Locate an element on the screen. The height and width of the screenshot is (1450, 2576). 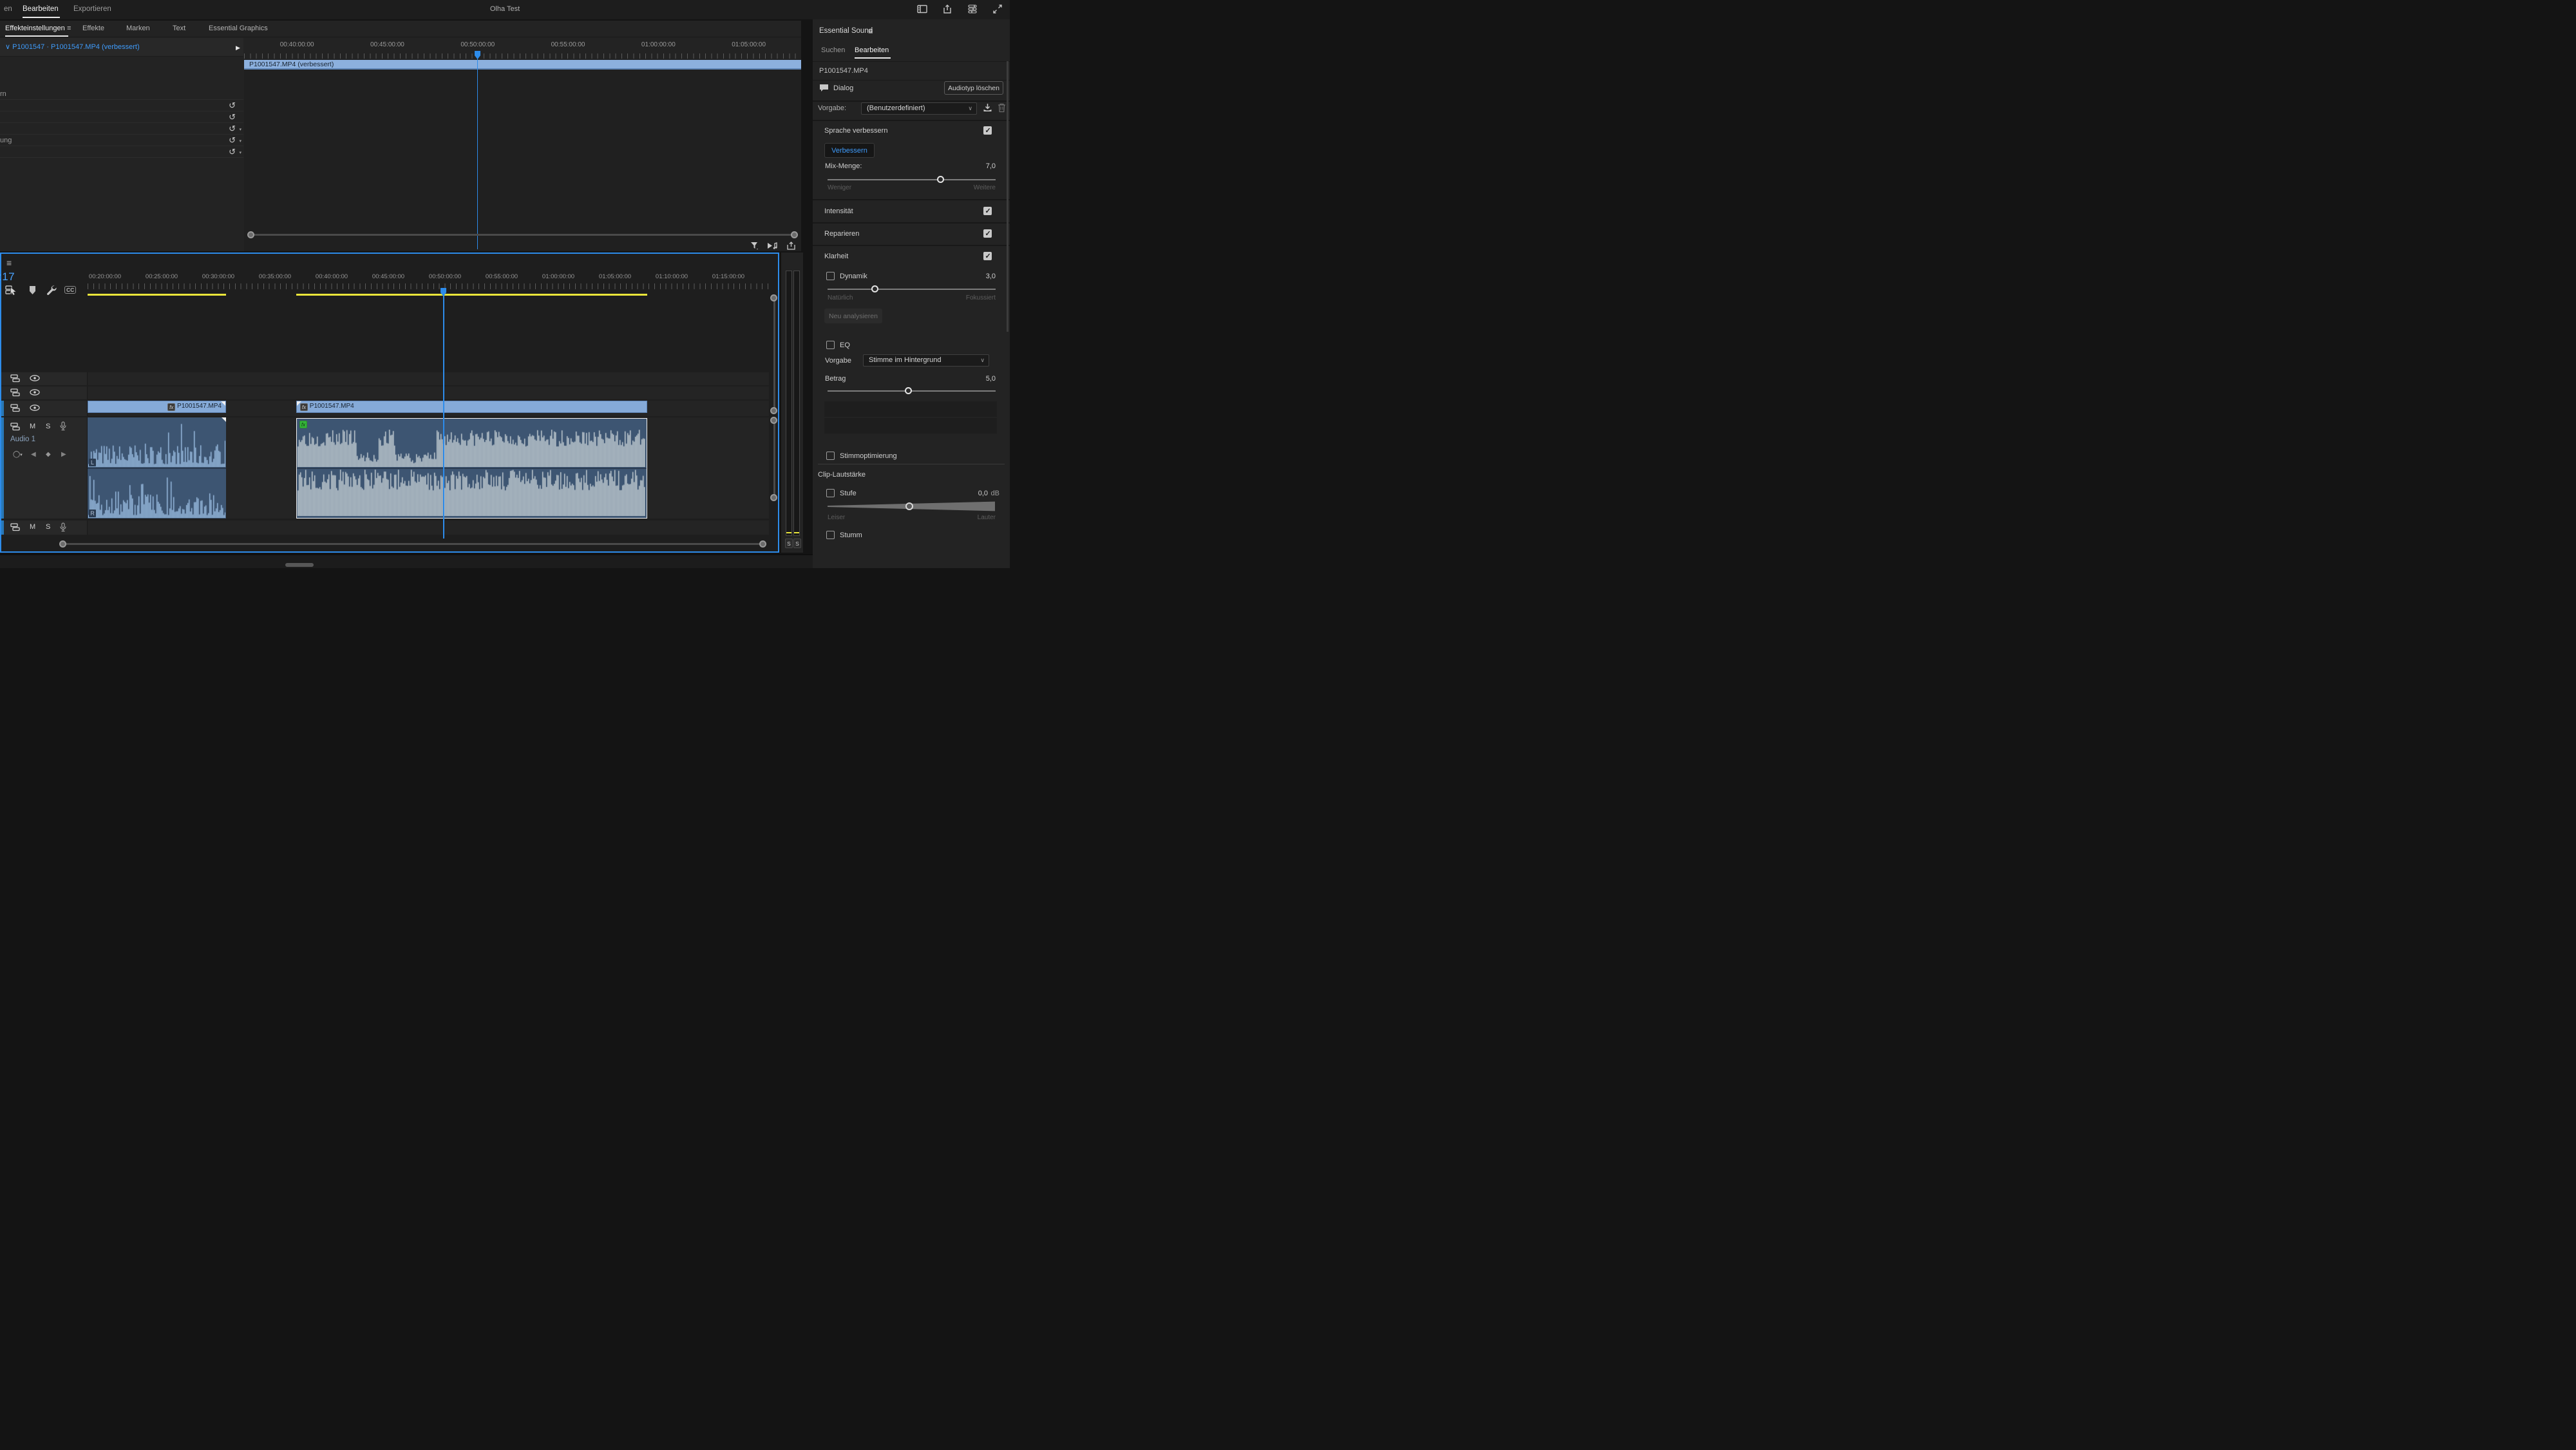
track-v3-lane is located at coordinates (385, 378).